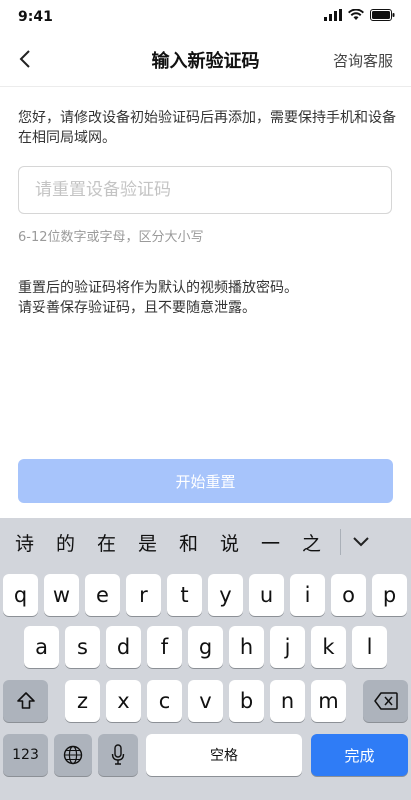 The width and height of the screenshot is (411, 800). I want to click on key-a: a, so click(41, 647).